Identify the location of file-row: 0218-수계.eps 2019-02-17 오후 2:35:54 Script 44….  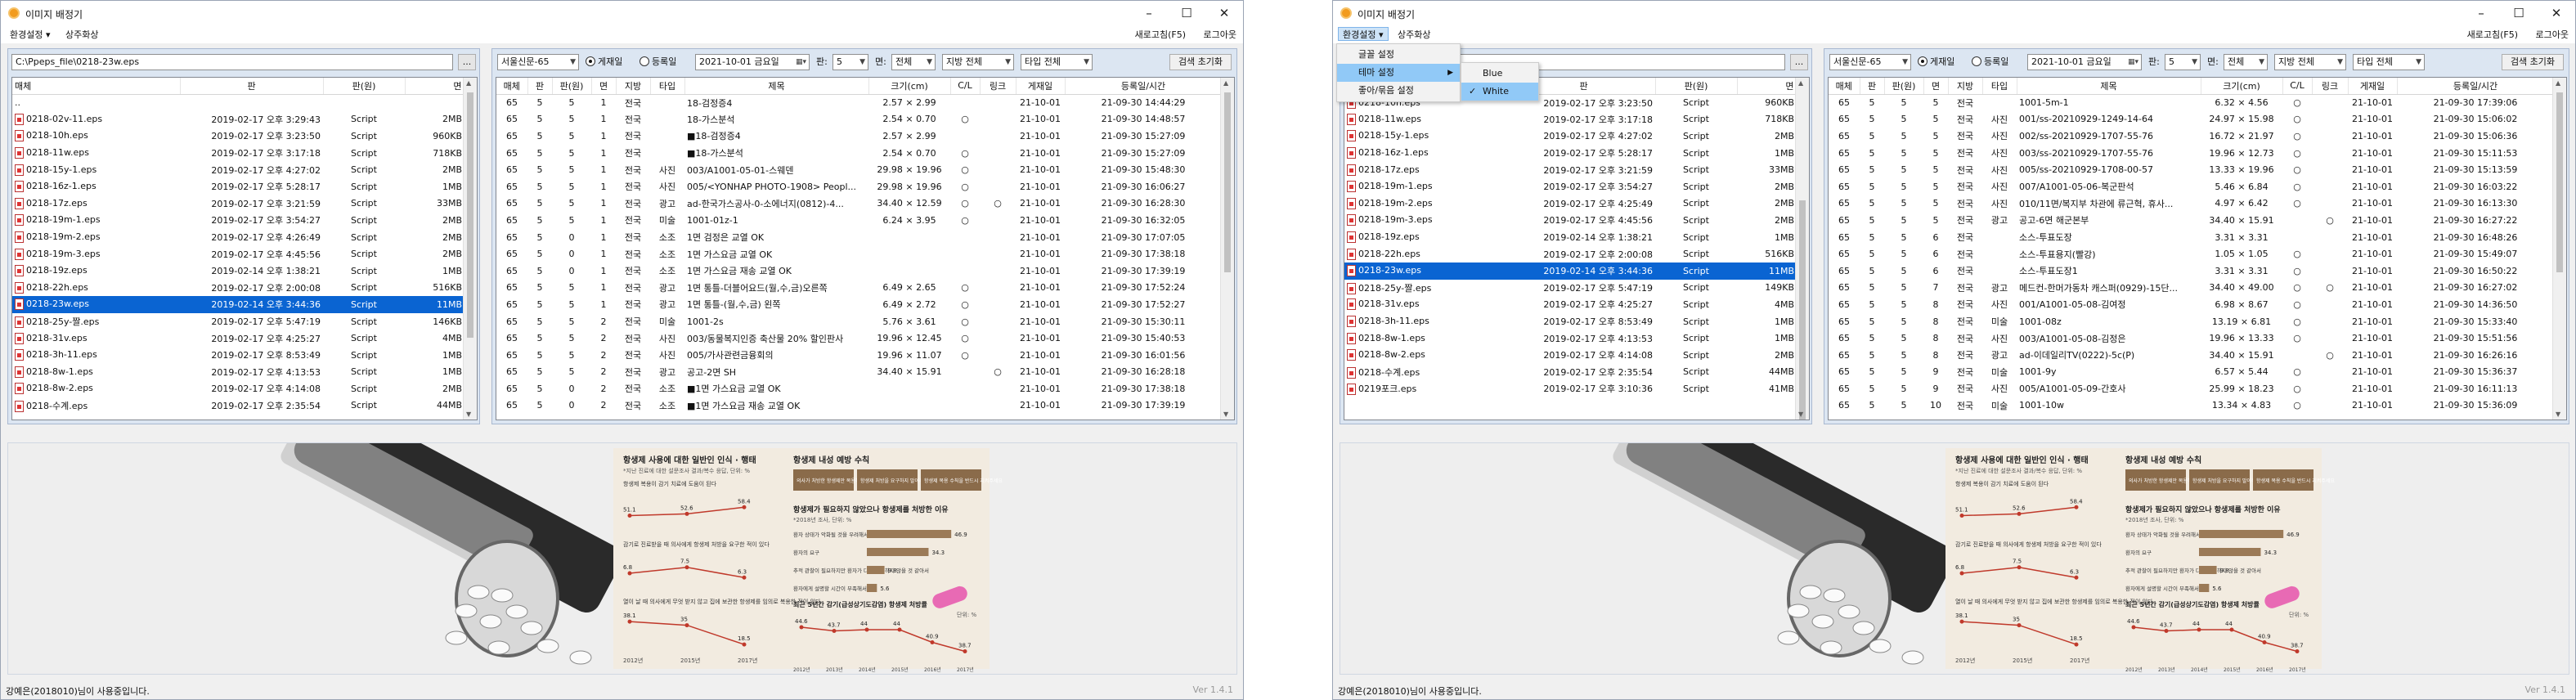
(1570, 373).